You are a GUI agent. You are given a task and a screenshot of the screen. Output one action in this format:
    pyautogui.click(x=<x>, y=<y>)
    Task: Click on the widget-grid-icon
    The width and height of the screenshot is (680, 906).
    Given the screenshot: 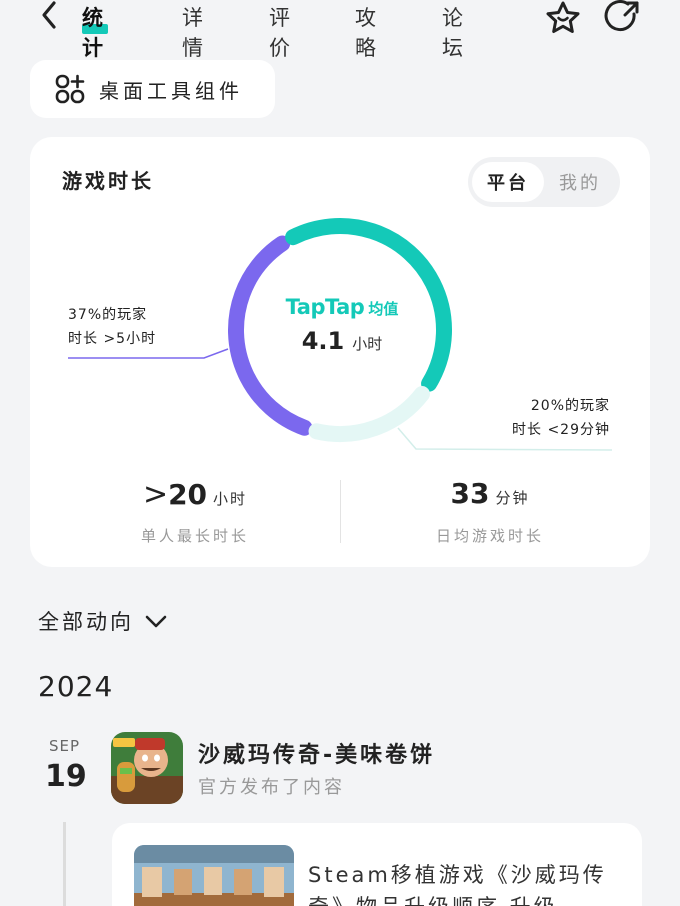 What is the action you would take?
    pyautogui.click(x=70, y=89)
    